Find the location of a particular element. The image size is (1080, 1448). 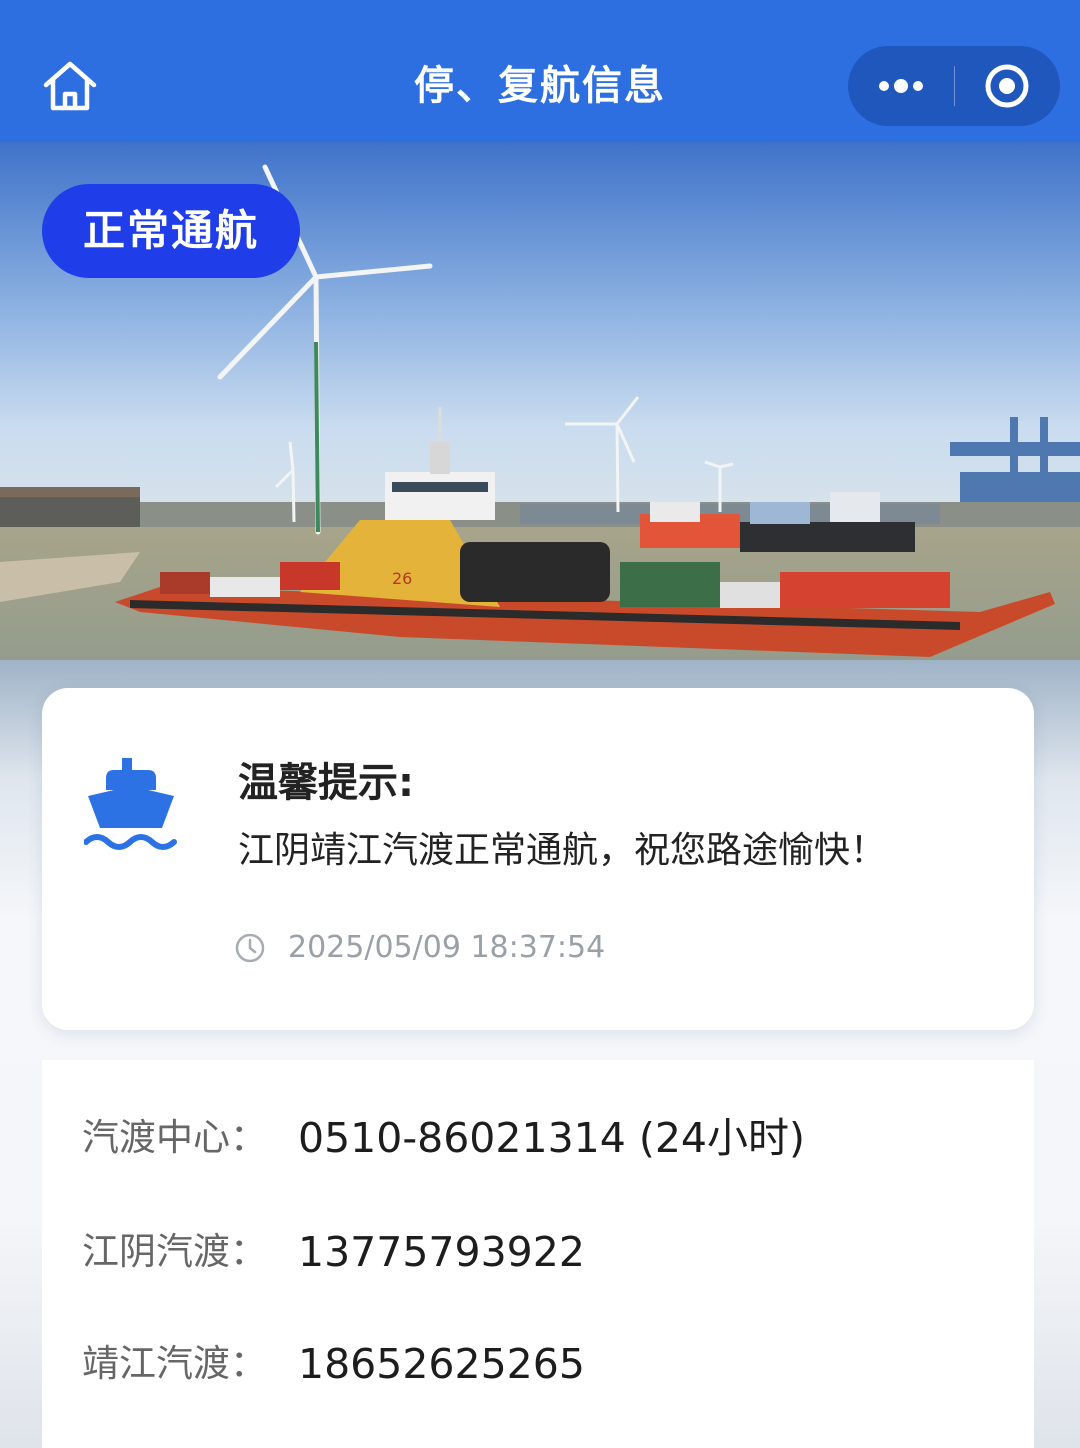

phone-number: 0510-86021314 (24小时) is located at coordinates (551, 1138).